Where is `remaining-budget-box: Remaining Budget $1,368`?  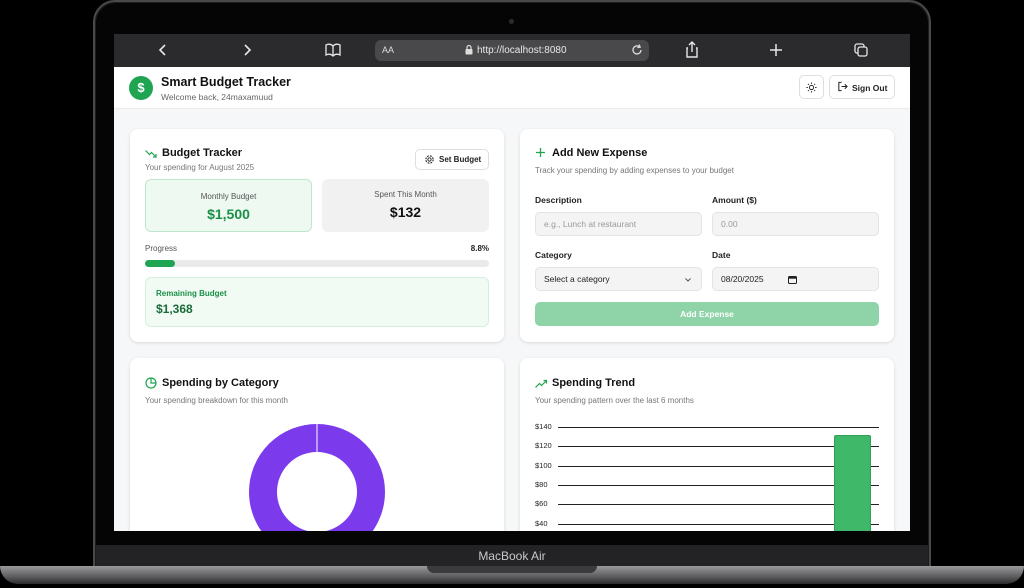 remaining-budget-box: Remaining Budget $1,368 is located at coordinates (317, 302).